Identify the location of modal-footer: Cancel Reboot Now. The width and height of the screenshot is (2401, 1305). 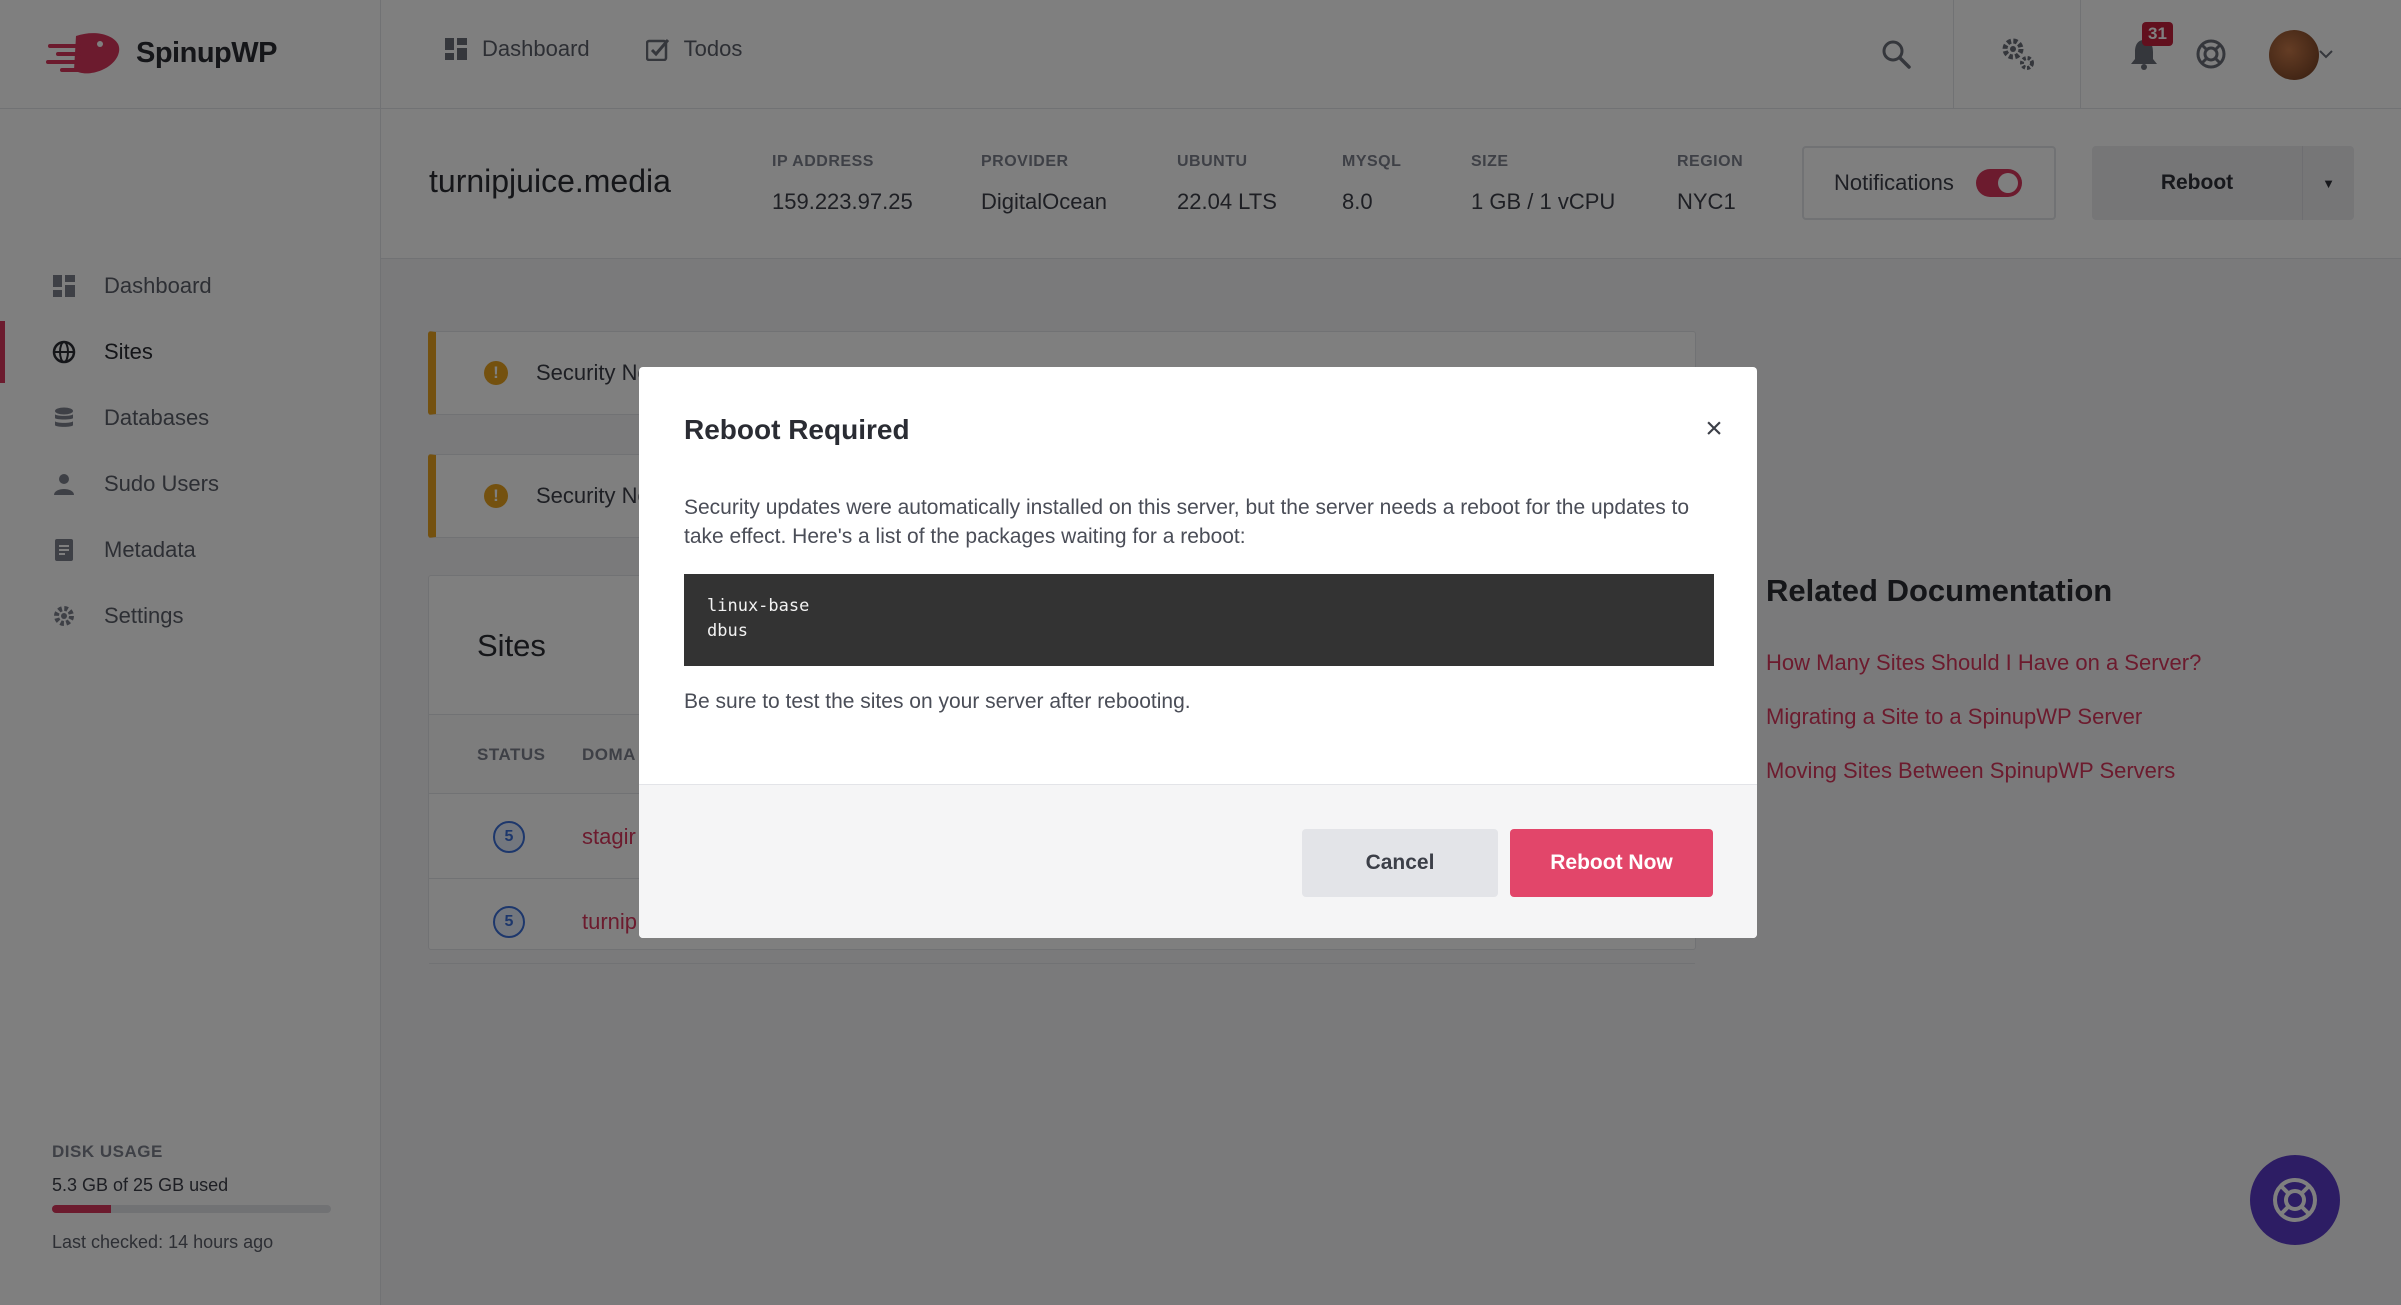
(1198, 861).